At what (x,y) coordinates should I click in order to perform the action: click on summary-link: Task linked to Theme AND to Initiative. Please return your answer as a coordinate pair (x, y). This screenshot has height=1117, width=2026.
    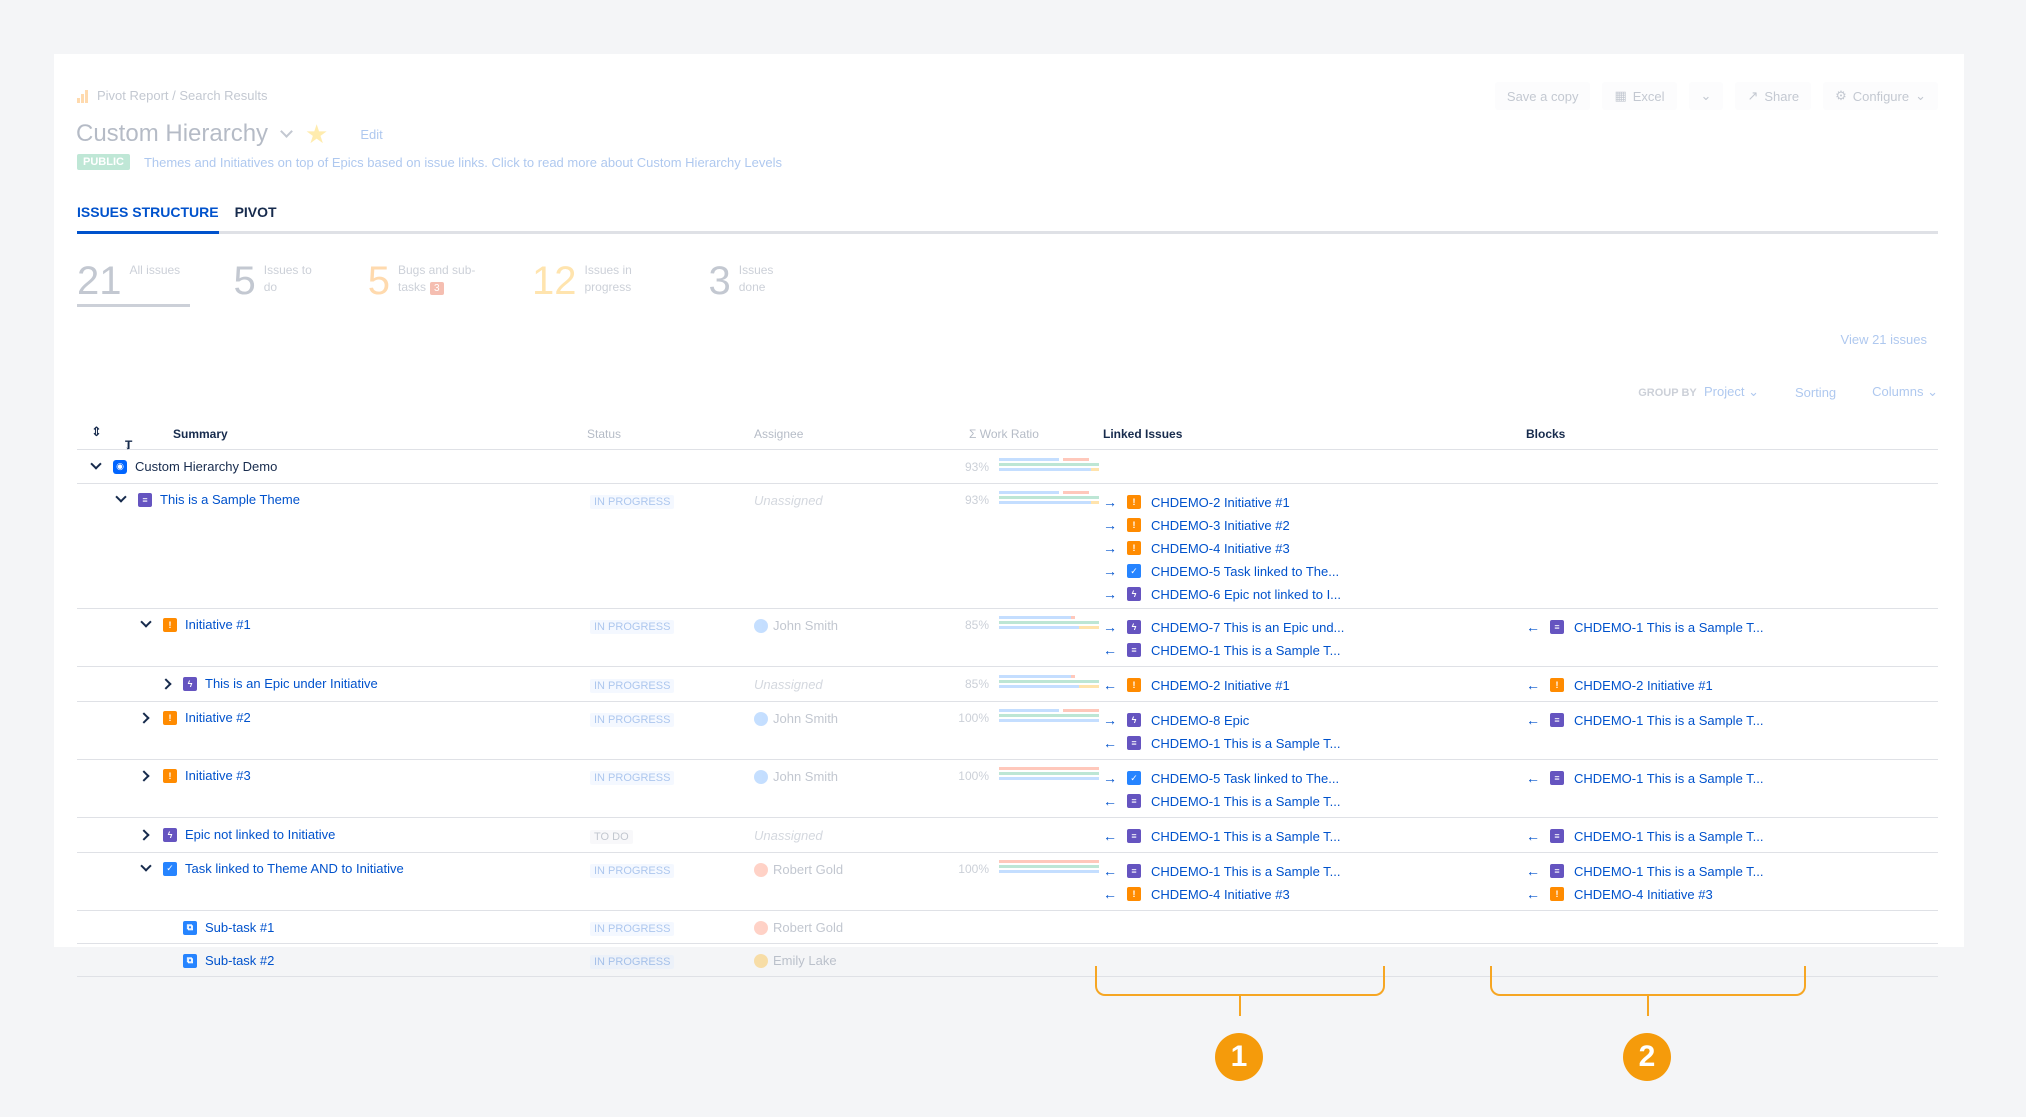
    Looking at the image, I should click on (294, 868).